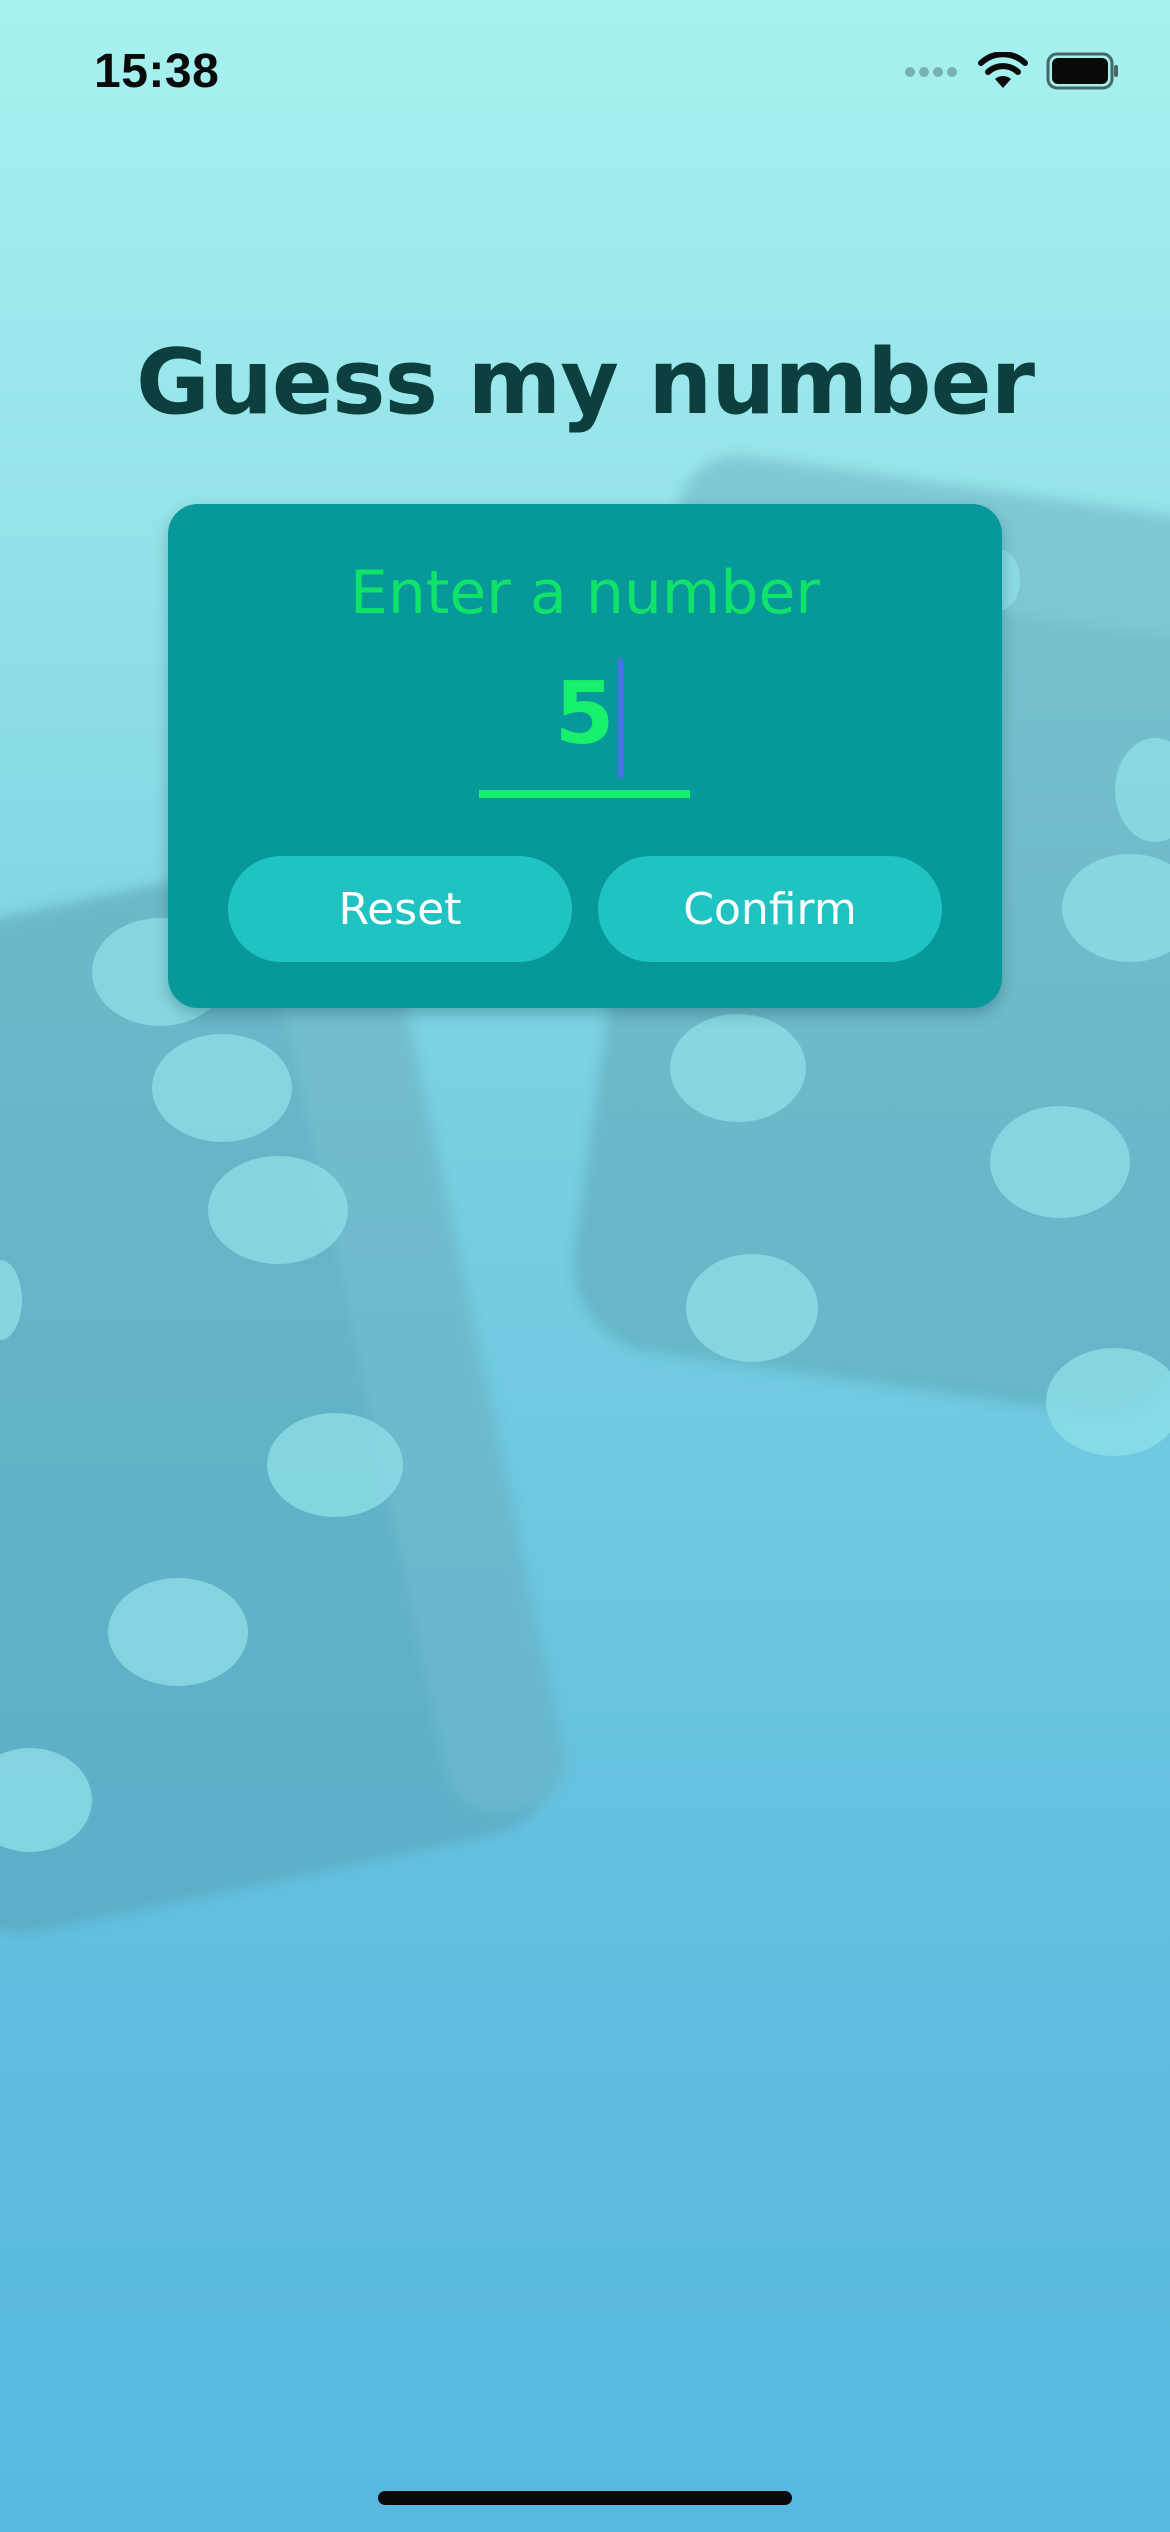 The height and width of the screenshot is (2532, 1170). What do you see at coordinates (585, 382) in the screenshot?
I see `page-title: Guess my number` at bounding box center [585, 382].